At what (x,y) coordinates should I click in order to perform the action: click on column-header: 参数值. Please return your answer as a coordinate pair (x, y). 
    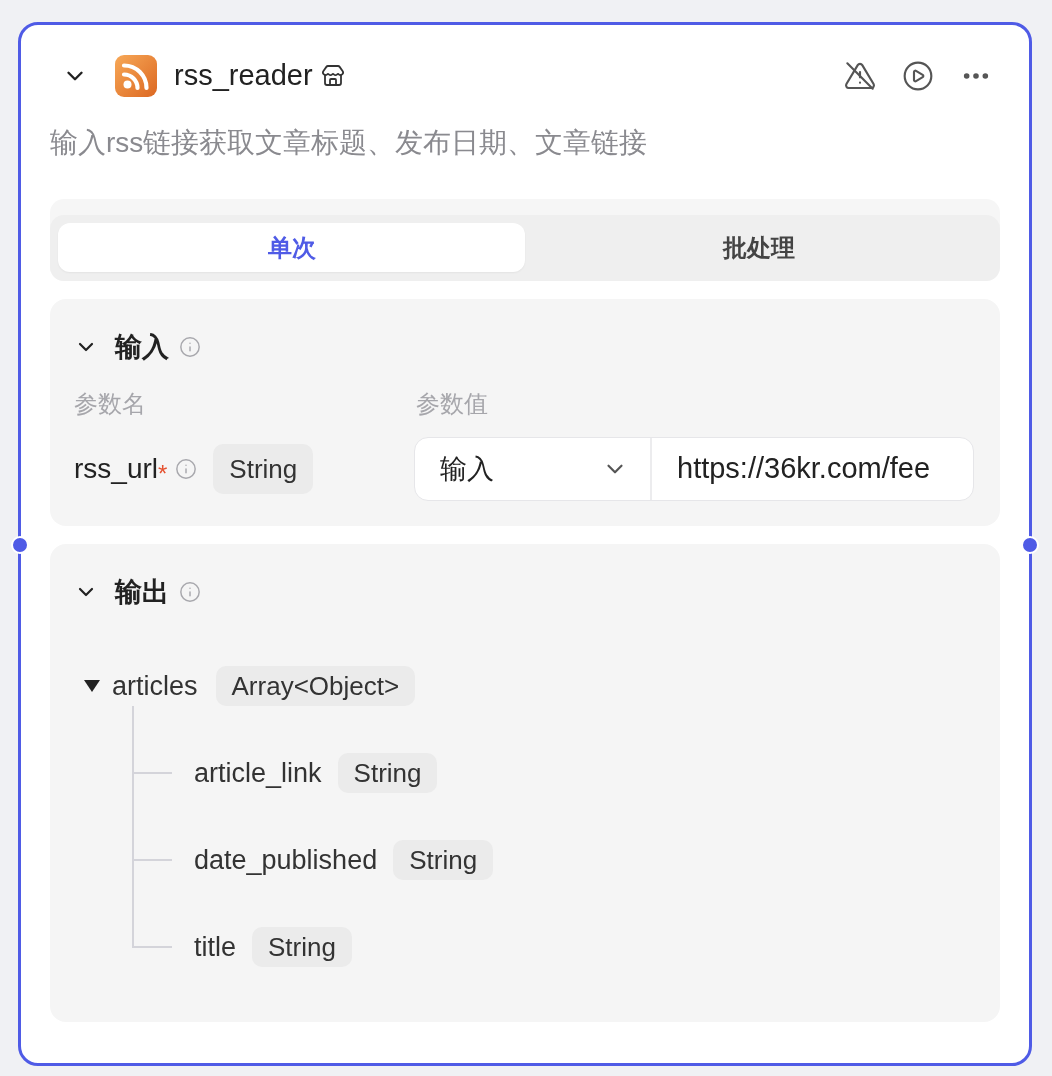
    Looking at the image, I should click on (452, 404).